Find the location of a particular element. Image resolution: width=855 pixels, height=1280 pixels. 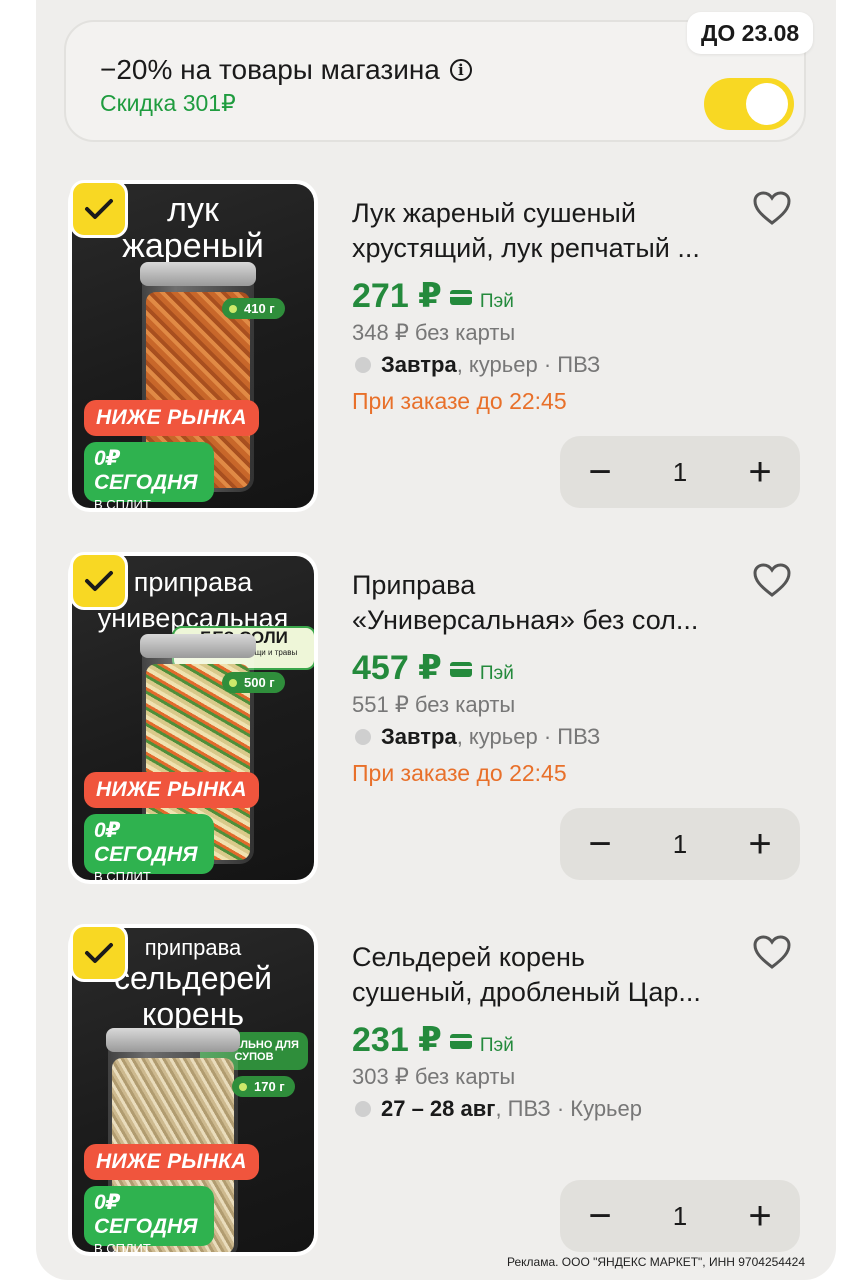

price: 271 ₽ is located at coordinates (397, 296).